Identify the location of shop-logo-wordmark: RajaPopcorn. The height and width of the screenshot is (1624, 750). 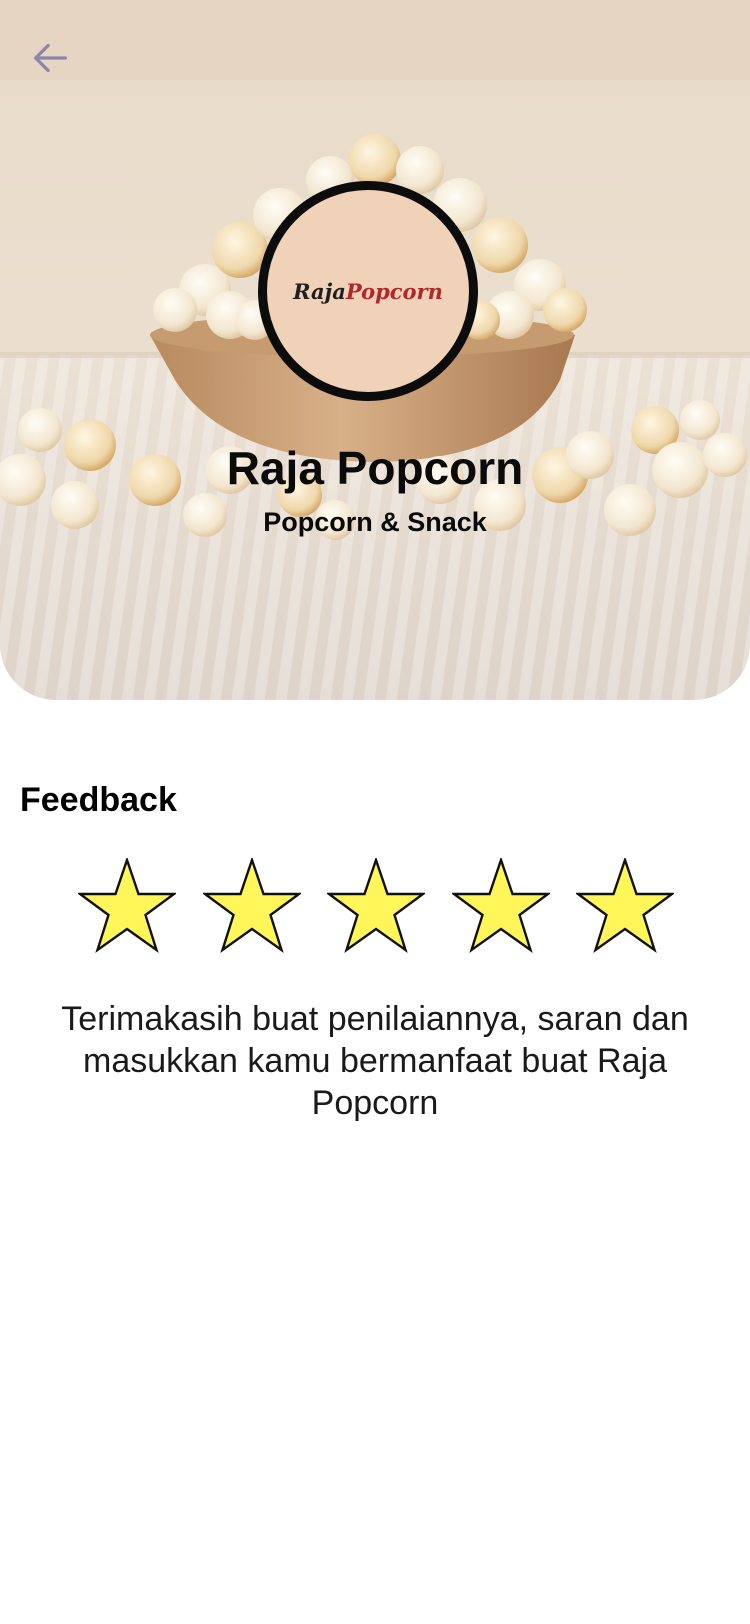
(368, 291).